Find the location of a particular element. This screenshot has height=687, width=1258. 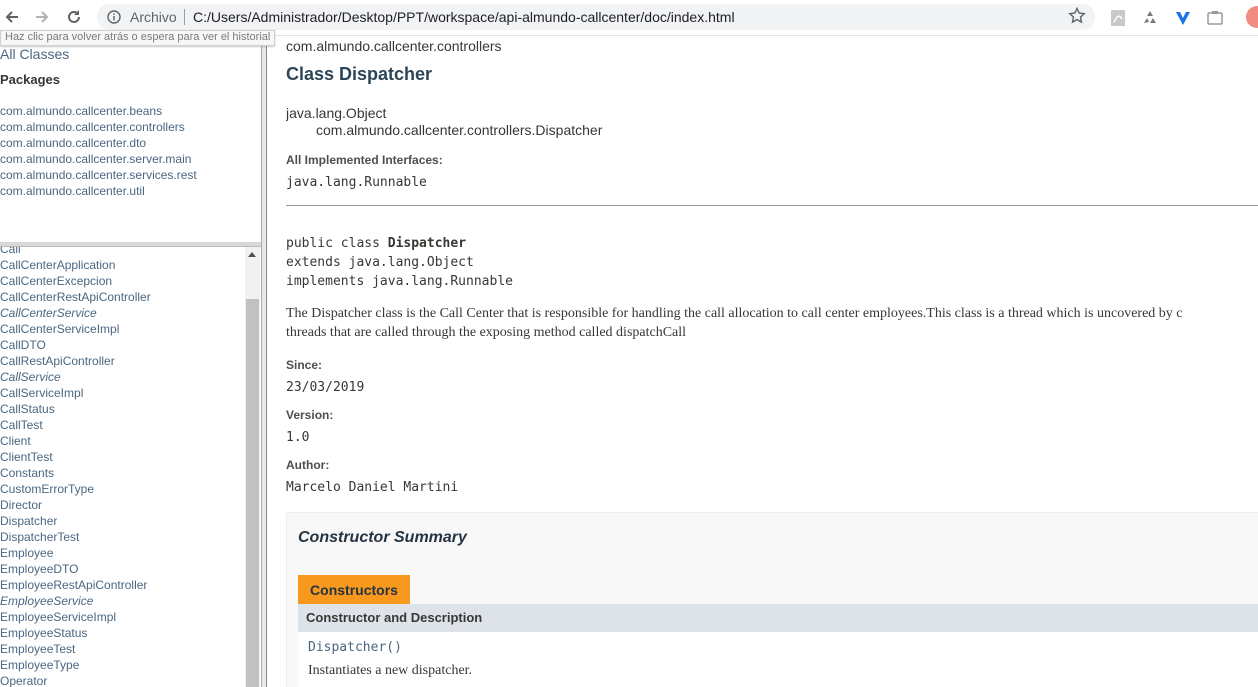

signature-extends: extends java.lang.Object is located at coordinates (380, 262).